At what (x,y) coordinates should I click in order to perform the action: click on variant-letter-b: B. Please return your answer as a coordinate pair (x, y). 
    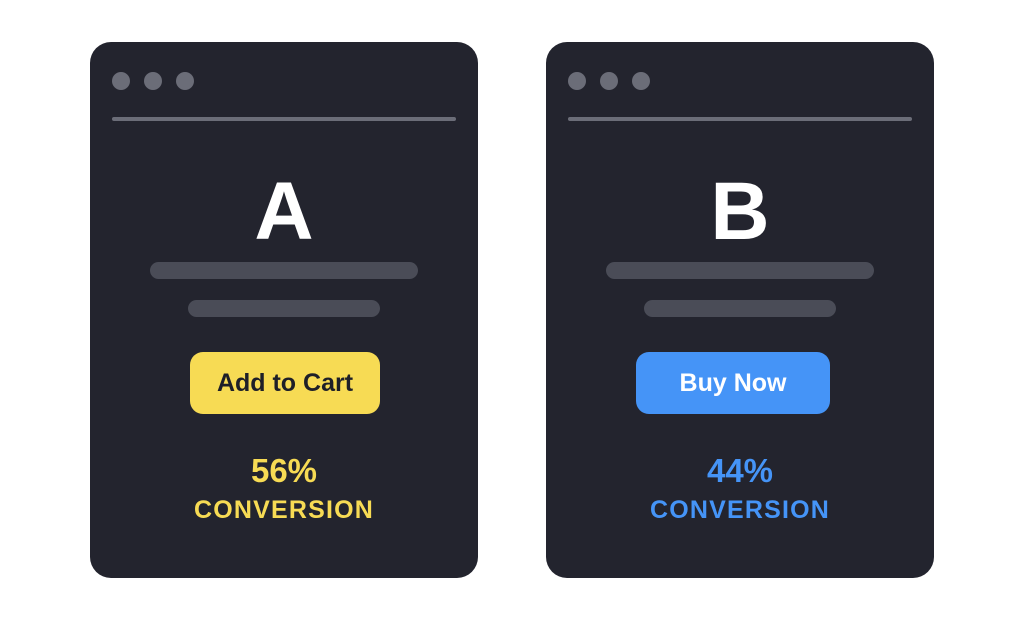
    Looking at the image, I should click on (740, 211).